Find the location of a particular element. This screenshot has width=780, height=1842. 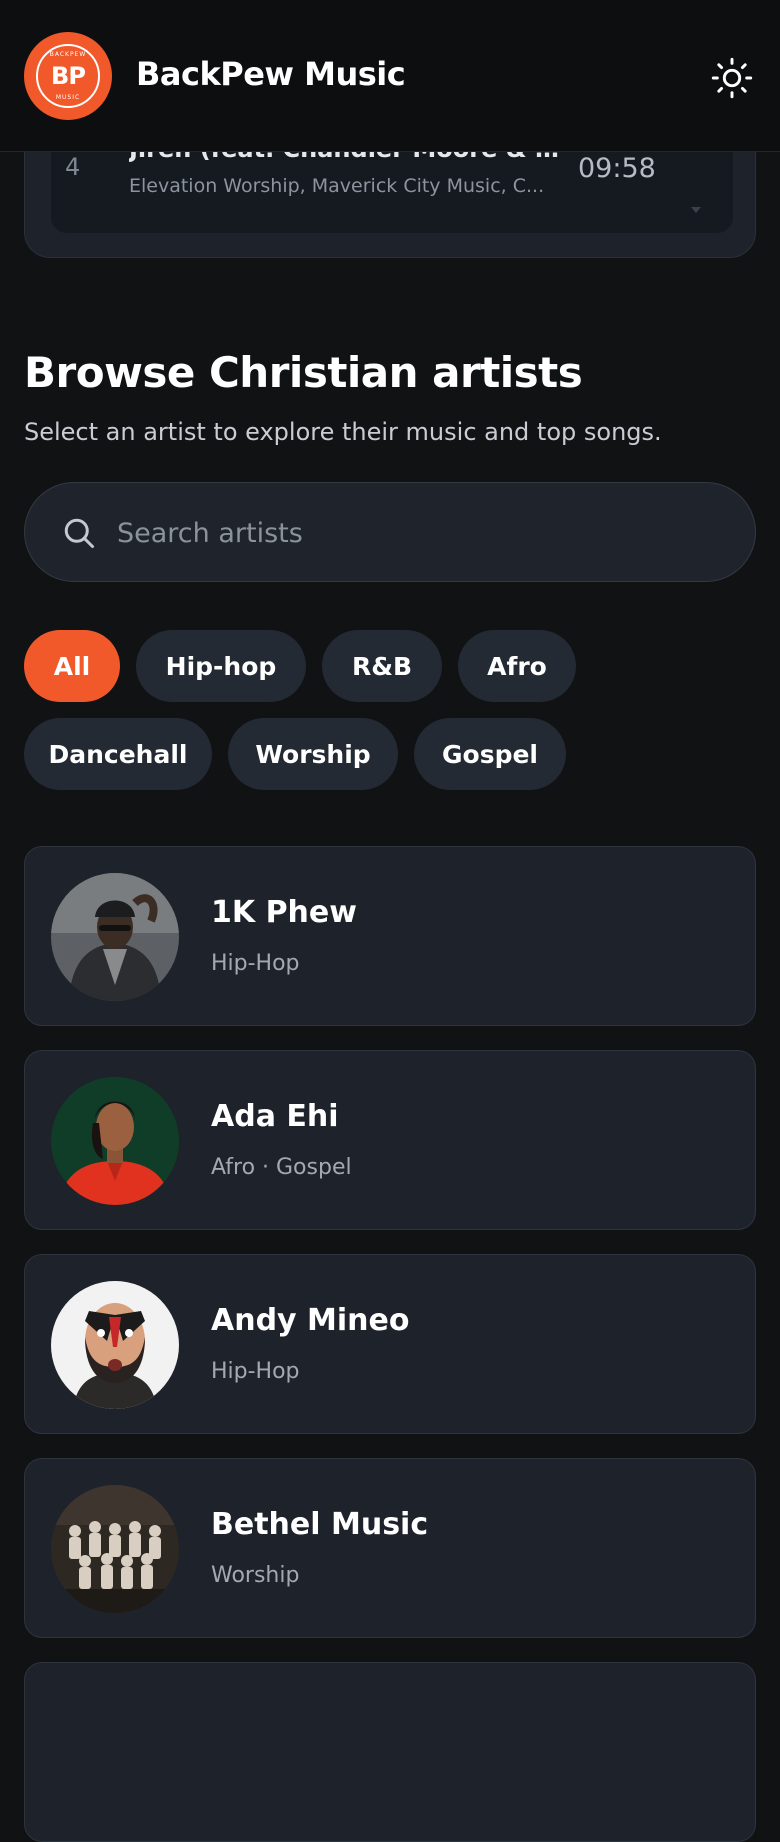

filter-chip-label: Worship is located at coordinates (313, 754).